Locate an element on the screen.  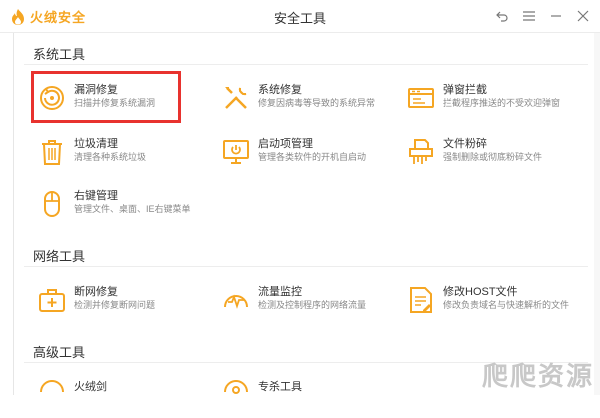
system-repair-tools-icon is located at coordinates (236, 98).